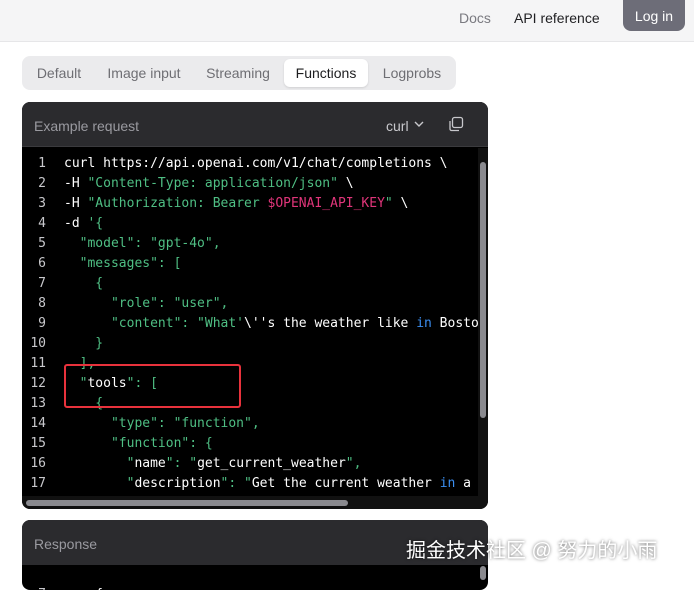 Image resolution: width=694 pixels, height=590 pixels. What do you see at coordinates (326, 73) in the screenshot?
I see `tab-functions: Functions` at bounding box center [326, 73].